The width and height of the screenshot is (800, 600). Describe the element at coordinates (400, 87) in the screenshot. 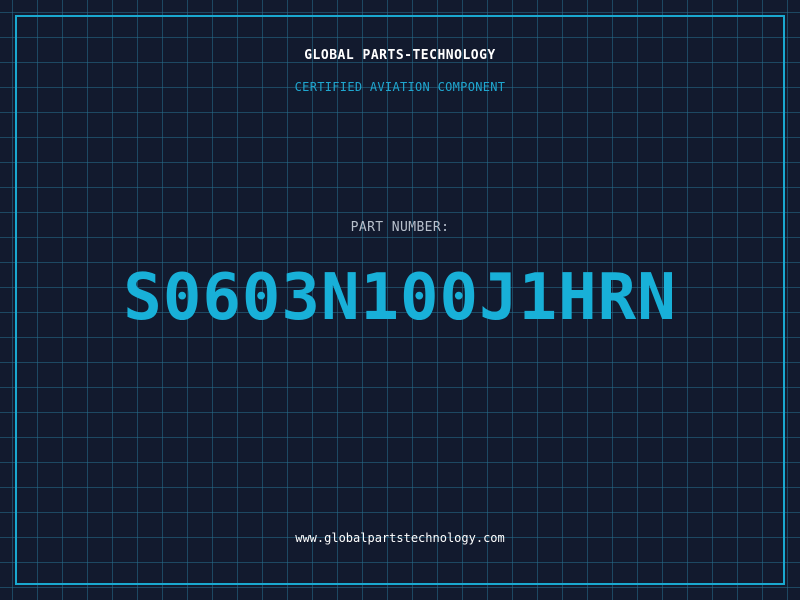

I see `certification-subtitle: CERTIFIED AVIATION COMPONENT` at that location.